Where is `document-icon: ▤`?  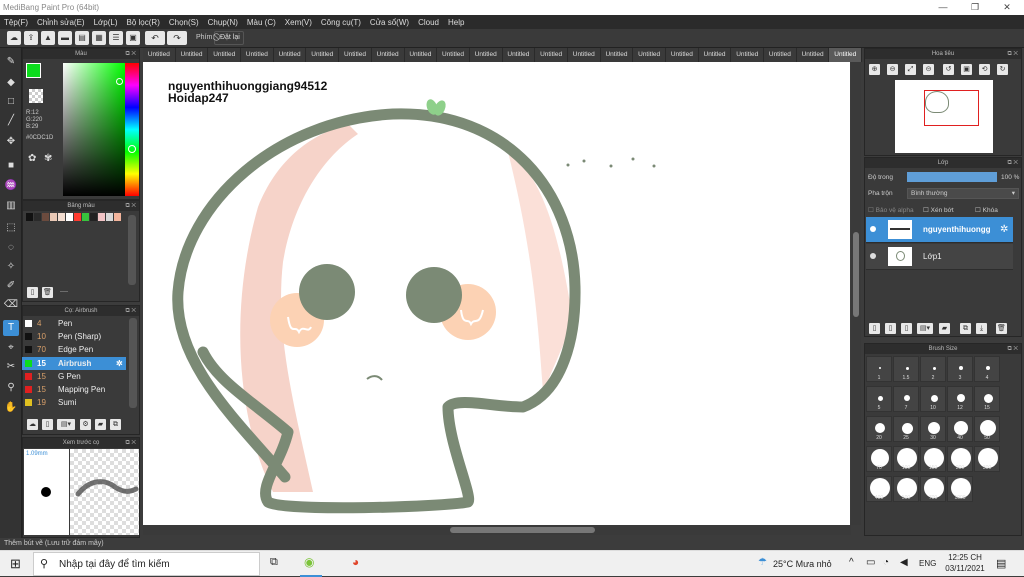
document-icon: ▤ is located at coordinates (82, 38).